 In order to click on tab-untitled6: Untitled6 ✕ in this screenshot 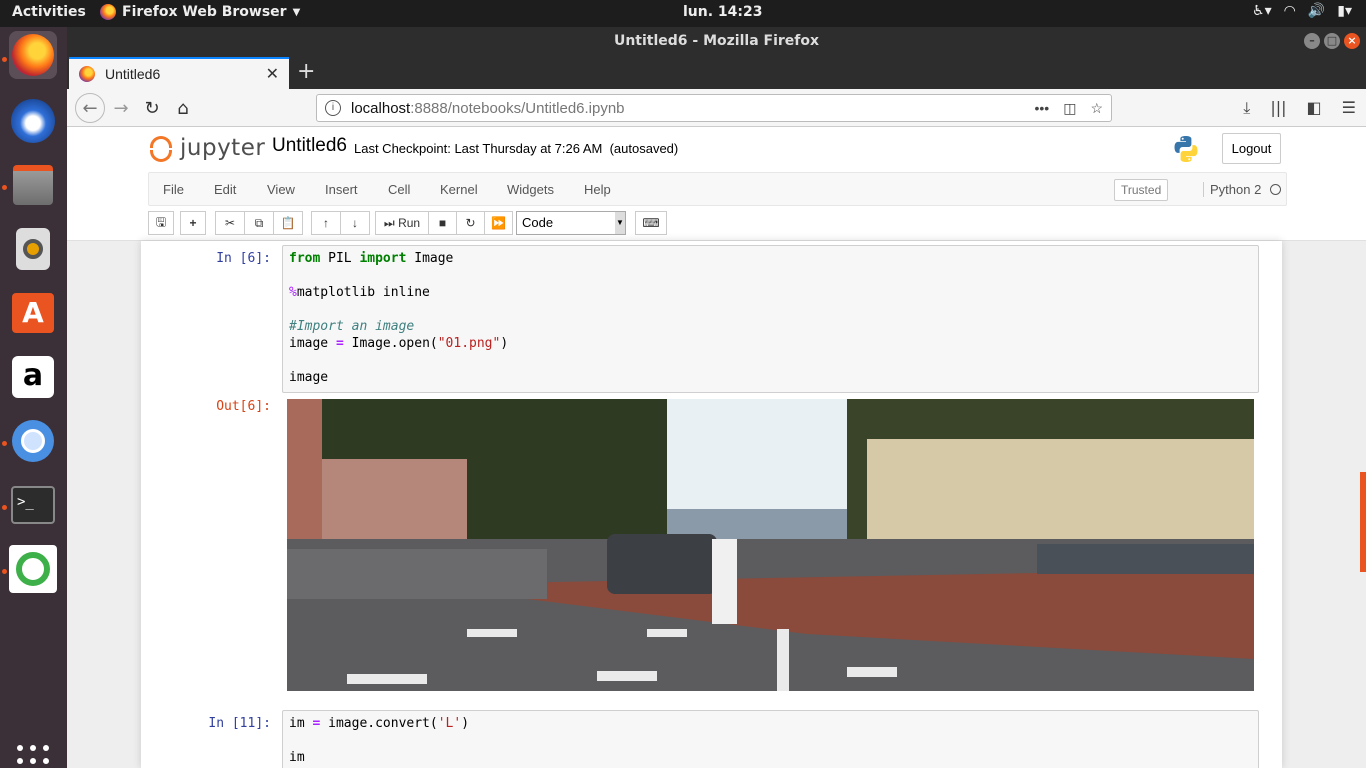, I will do `click(179, 73)`.